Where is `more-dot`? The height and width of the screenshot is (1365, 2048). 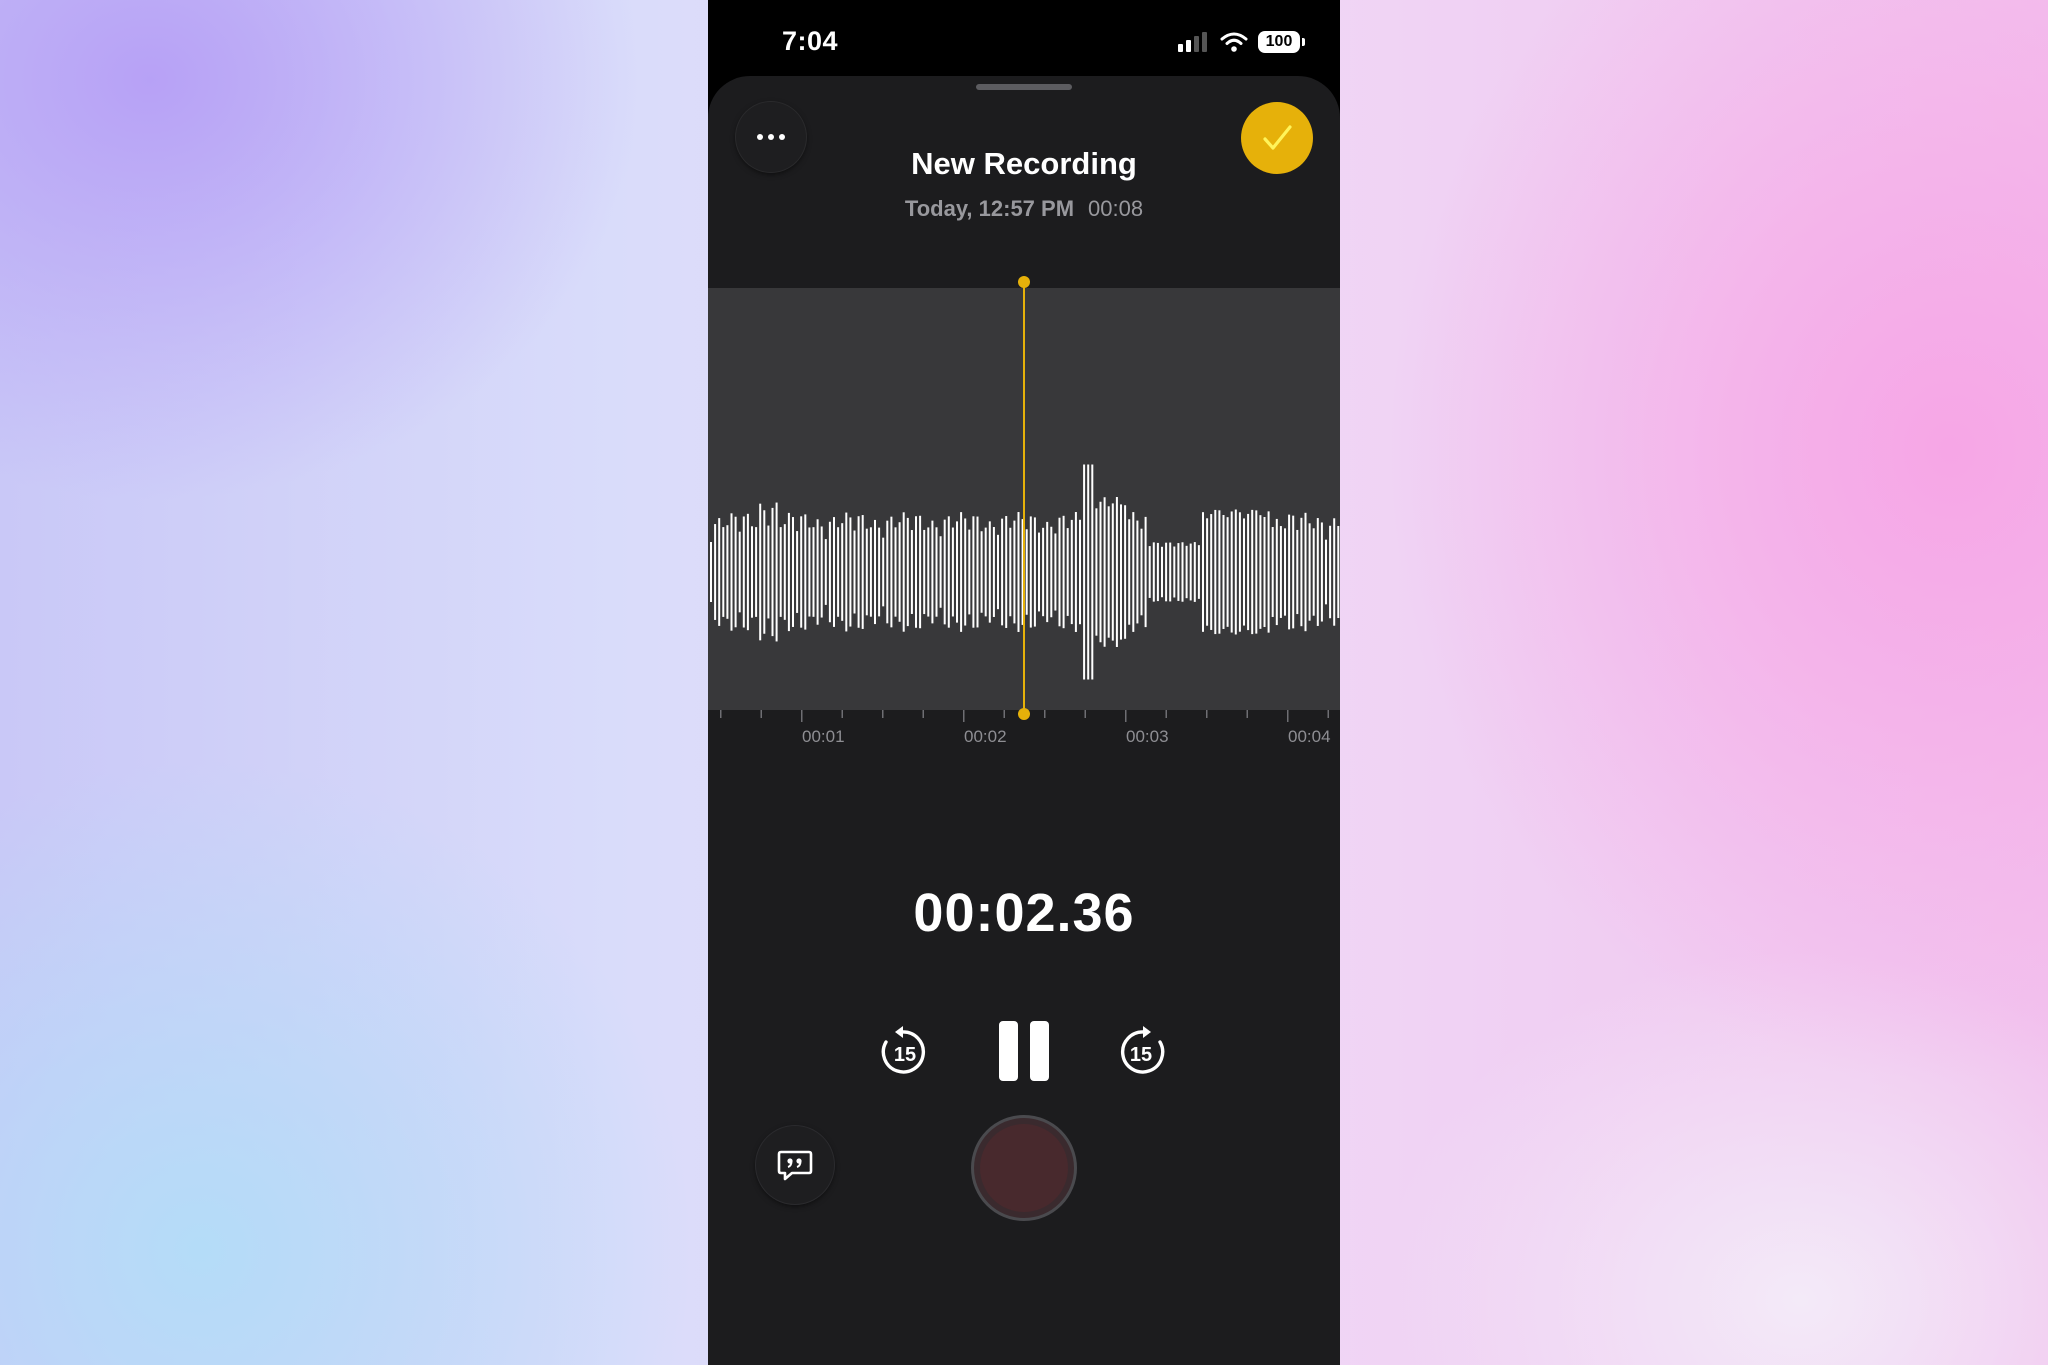 more-dot is located at coordinates (771, 137).